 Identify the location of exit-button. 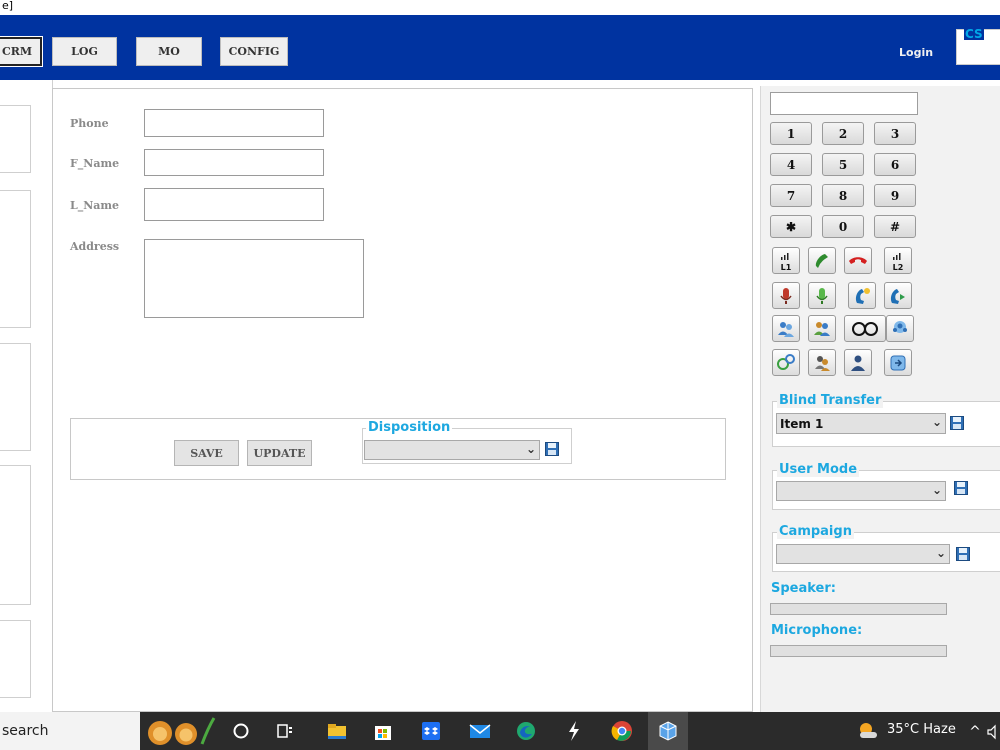
(898, 362).